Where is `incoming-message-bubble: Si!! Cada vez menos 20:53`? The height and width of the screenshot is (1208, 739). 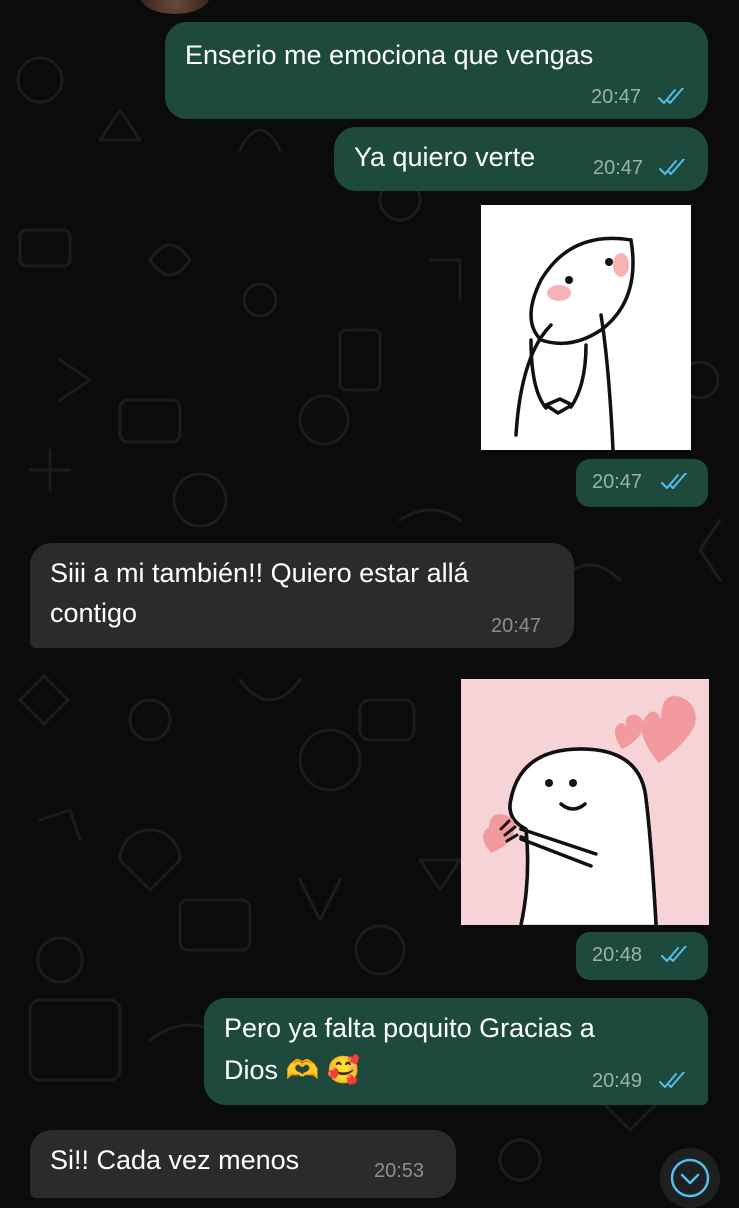 incoming-message-bubble: Si!! Cada vez menos 20:53 is located at coordinates (243, 1164).